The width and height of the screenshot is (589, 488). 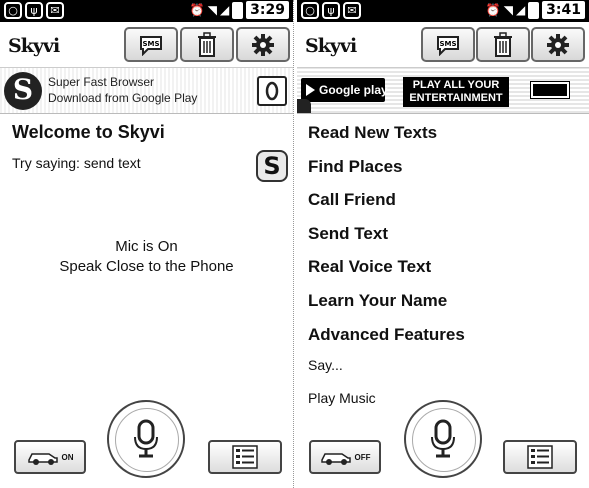 I want to click on status-bar: ○ ψ ✉ ⏰ ◥ ◢ 3:41, so click(x=443, y=11).